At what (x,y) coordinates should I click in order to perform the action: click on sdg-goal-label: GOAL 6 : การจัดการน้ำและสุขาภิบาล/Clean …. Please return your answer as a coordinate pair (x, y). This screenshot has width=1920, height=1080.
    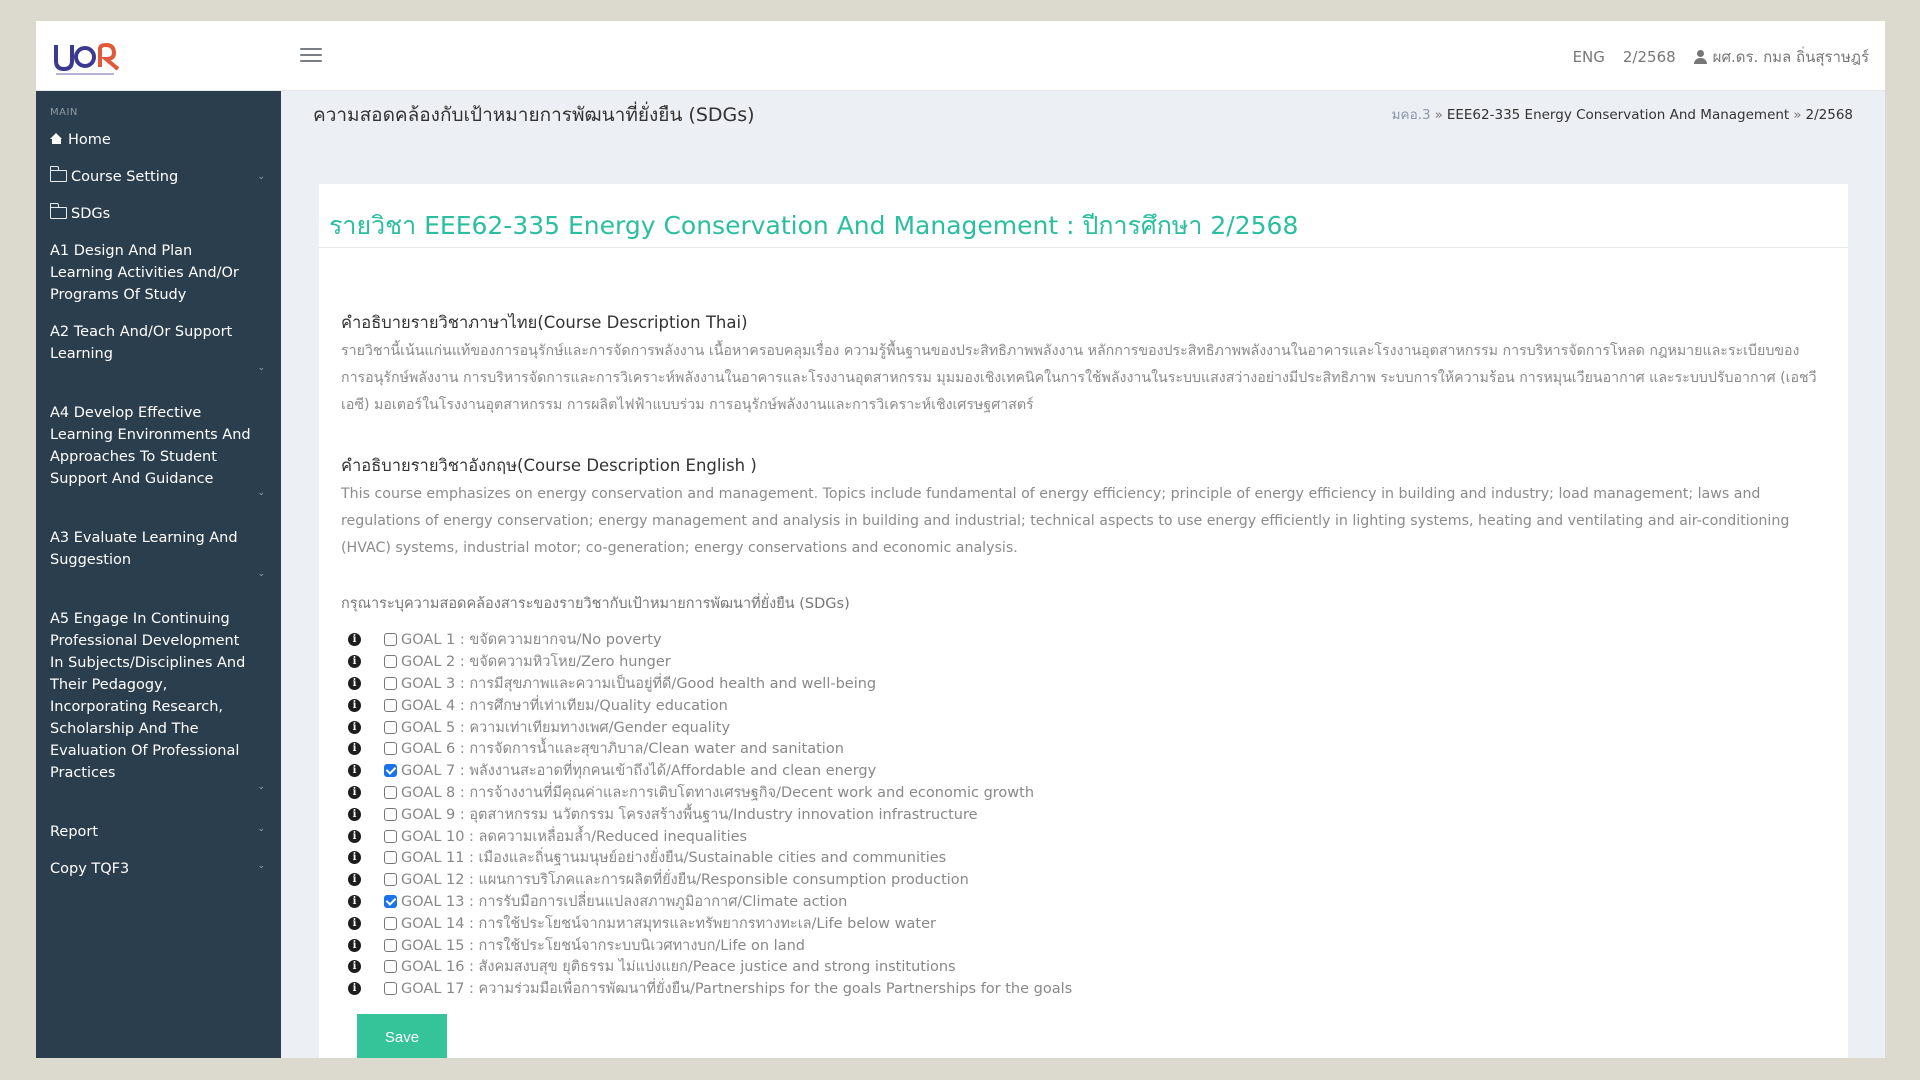
    Looking at the image, I should click on (622, 748).